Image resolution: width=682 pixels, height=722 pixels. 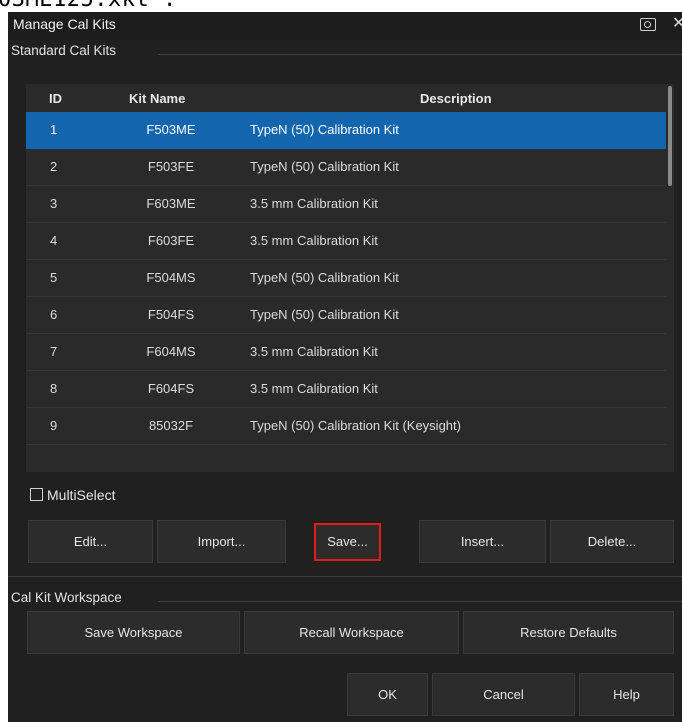 What do you see at coordinates (341, 6) in the screenshot?
I see `background-document-text: 03ME125.xkt'.` at bounding box center [341, 6].